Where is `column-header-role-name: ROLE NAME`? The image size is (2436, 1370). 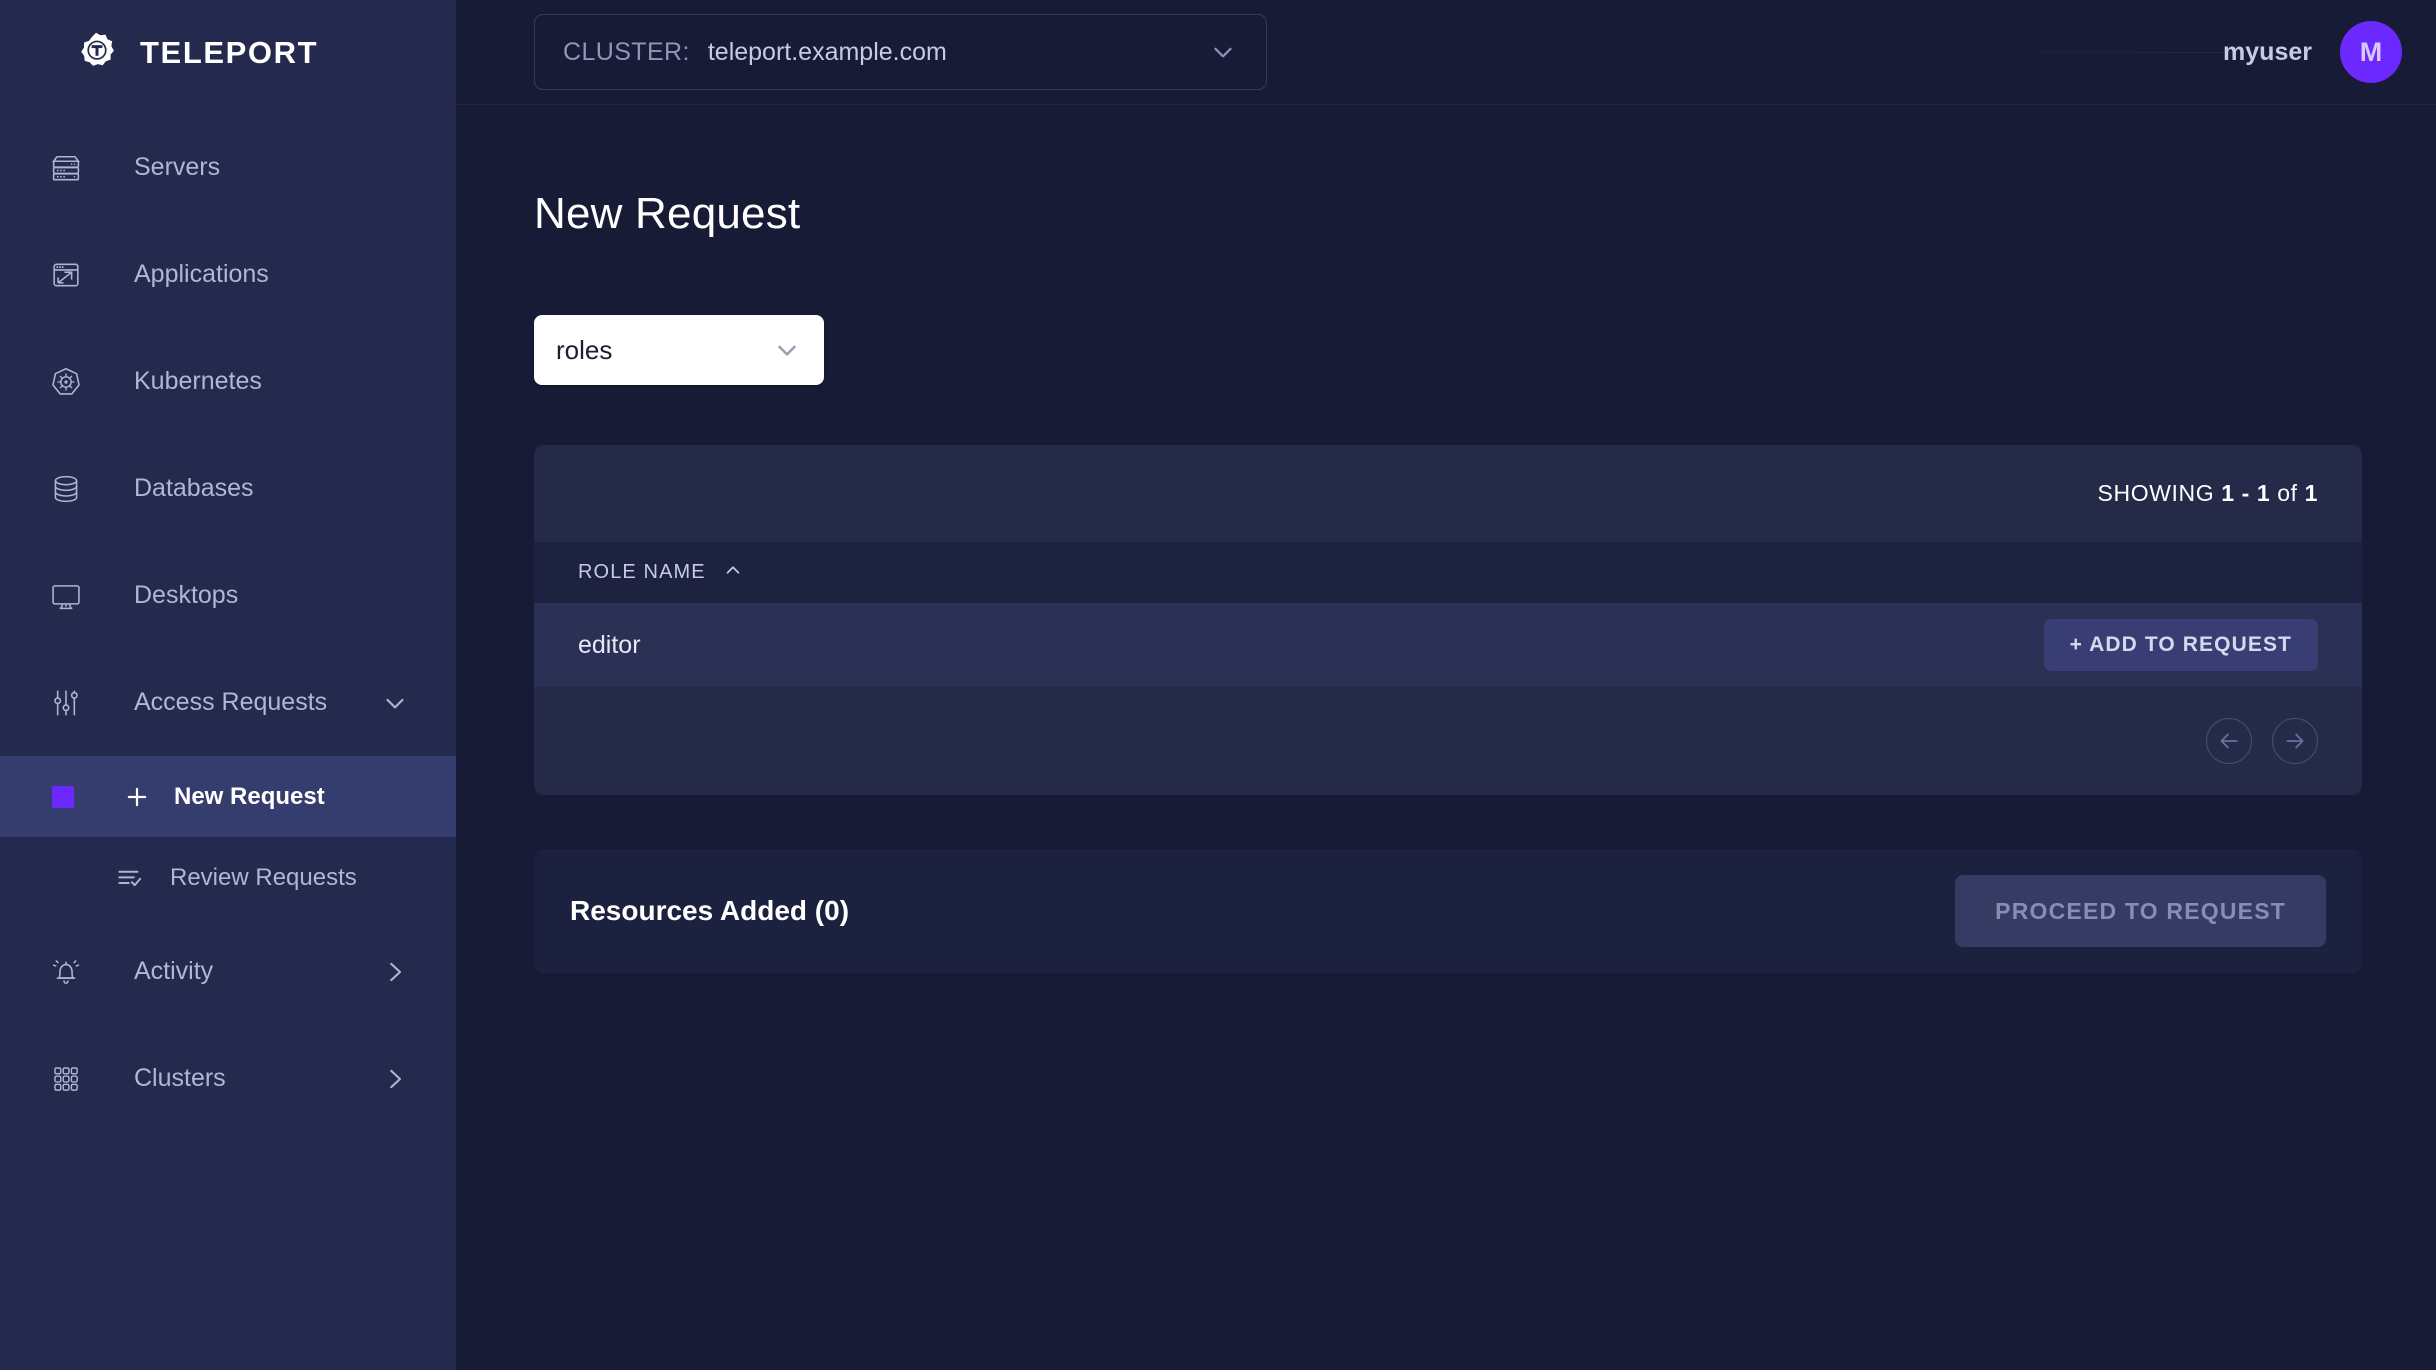
column-header-role-name: ROLE NAME is located at coordinates (661, 573).